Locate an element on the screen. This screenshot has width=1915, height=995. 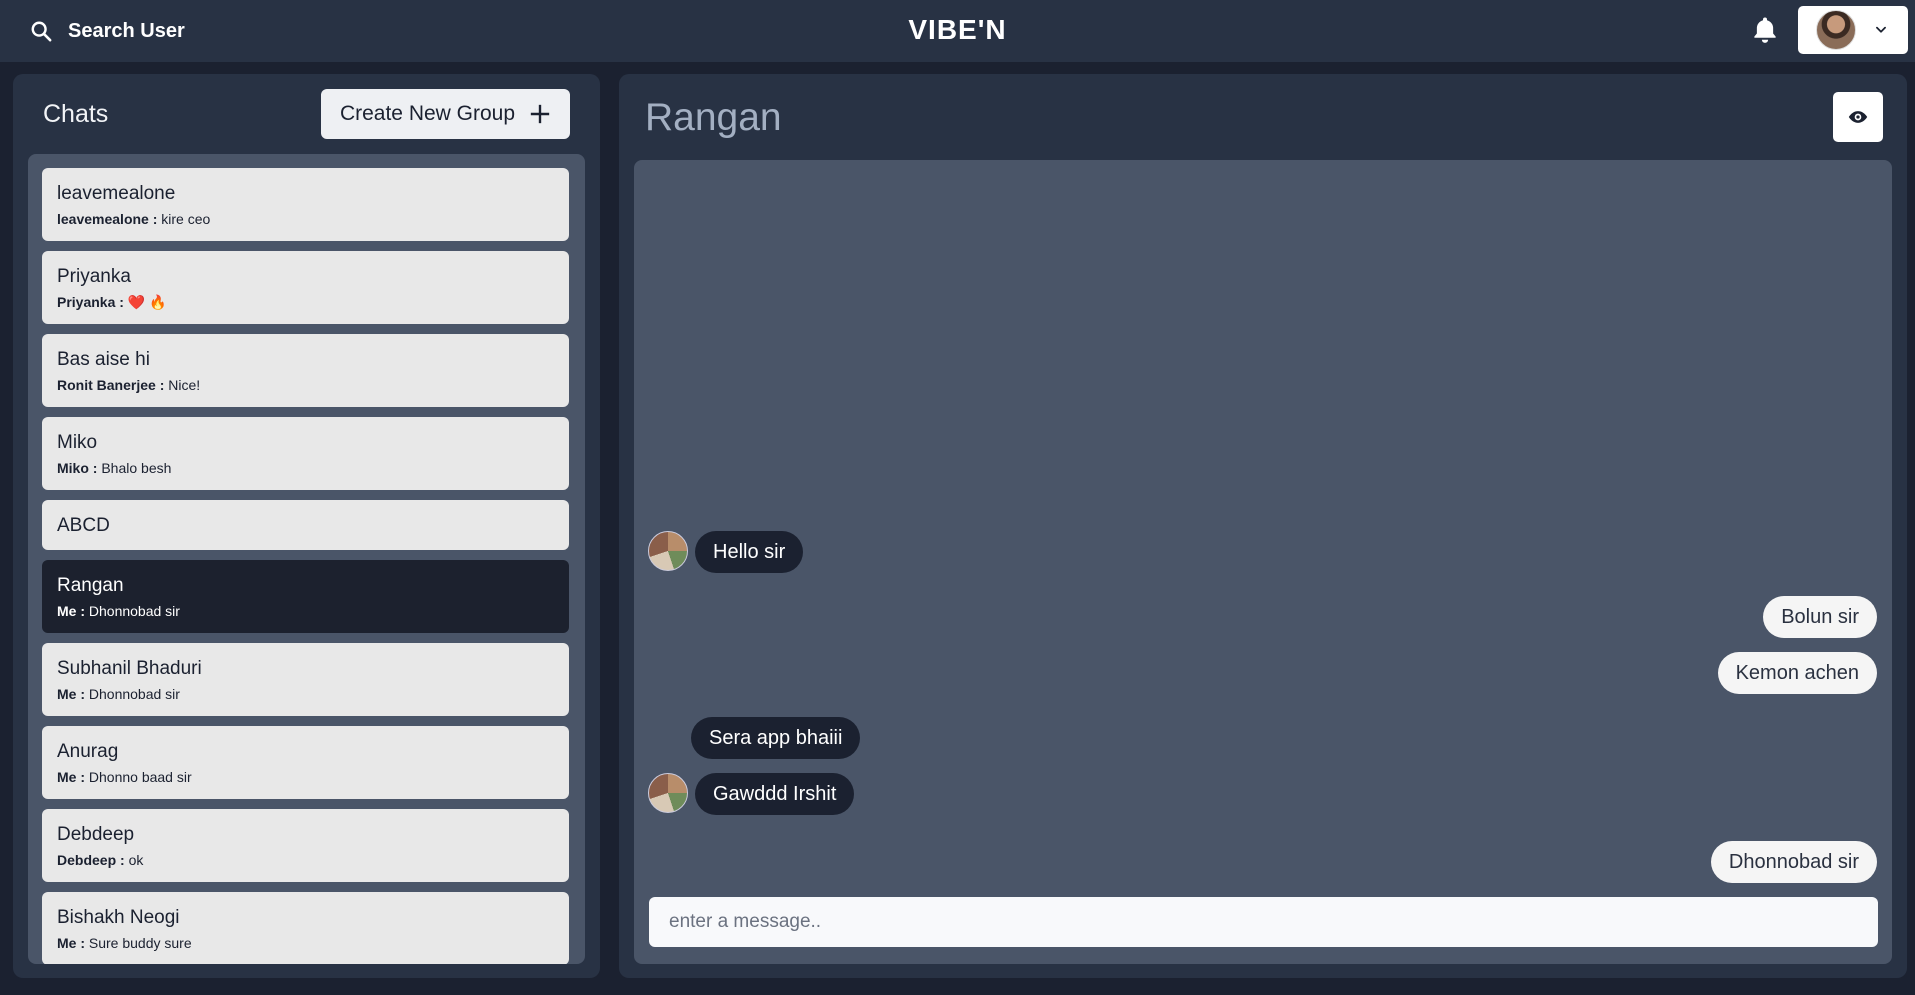
chat-latest-message: Priyanka : ❤️ 🔥 is located at coordinates (305, 302).